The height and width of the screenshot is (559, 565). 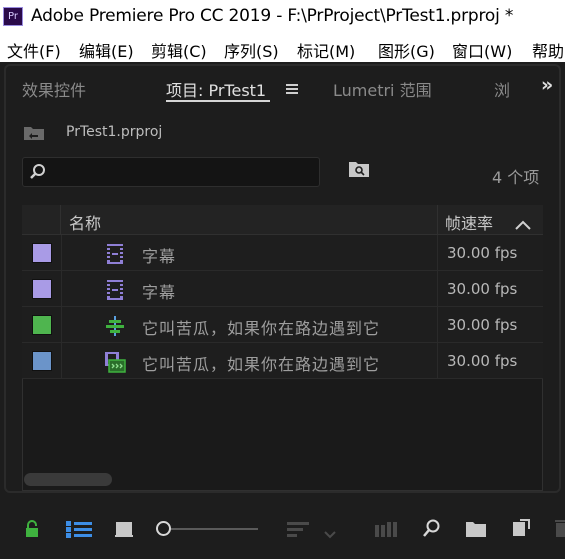 What do you see at coordinates (523, 222) in the screenshot?
I see `sort-ascending-icon` at bounding box center [523, 222].